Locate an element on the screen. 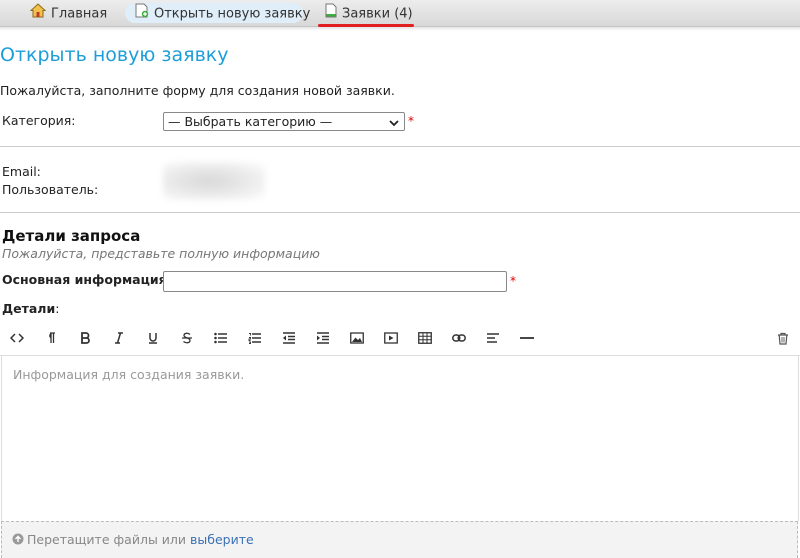 This screenshot has height=558, width=800. top-navbar: Главная Открыть новую заявку Заявки (4) is located at coordinates (400, 15).